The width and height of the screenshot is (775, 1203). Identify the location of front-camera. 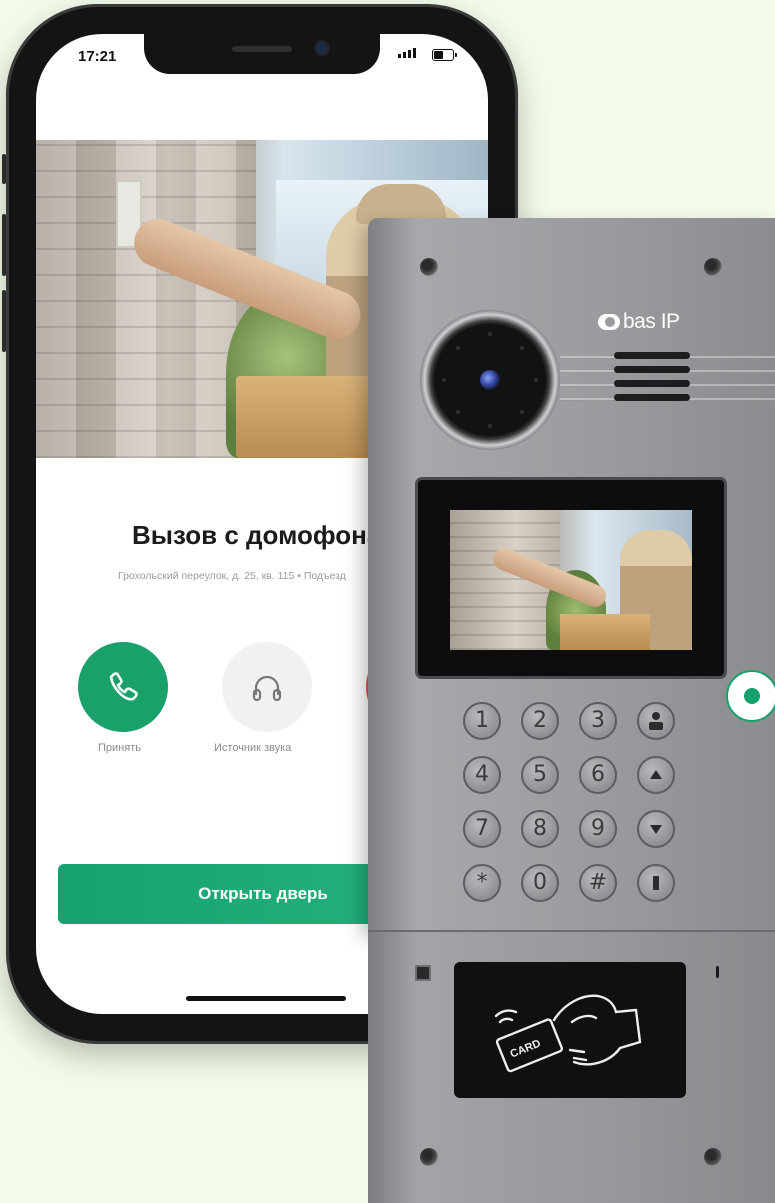
(322, 48).